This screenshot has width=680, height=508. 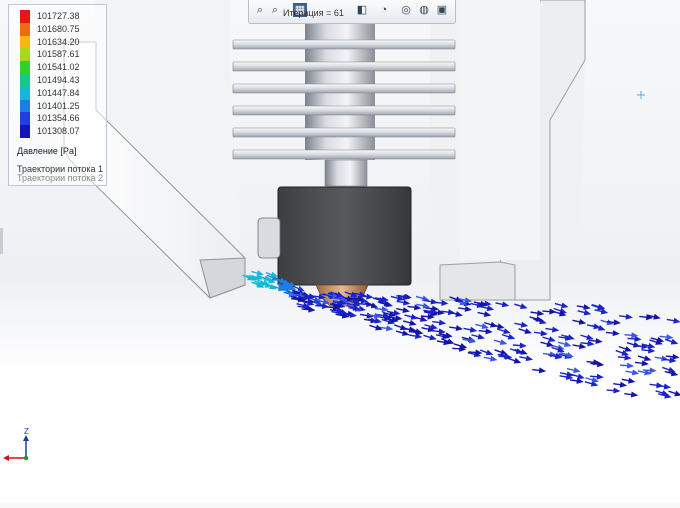 What do you see at coordinates (58, 131) in the screenshot?
I see `legend-value: 101308.07` at bounding box center [58, 131].